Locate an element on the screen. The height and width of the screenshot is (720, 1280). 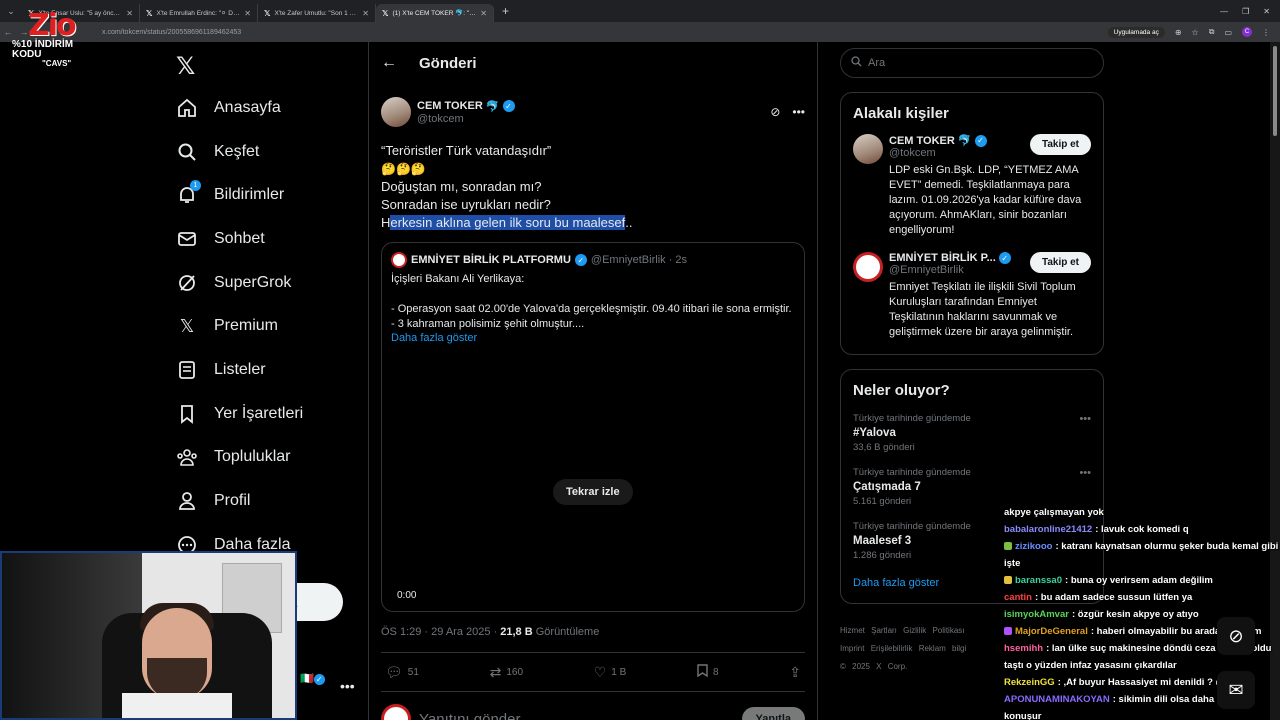
chat-message: cantin: bu adam sadece sussun lütfen ya is located at coordinates (1142, 597).